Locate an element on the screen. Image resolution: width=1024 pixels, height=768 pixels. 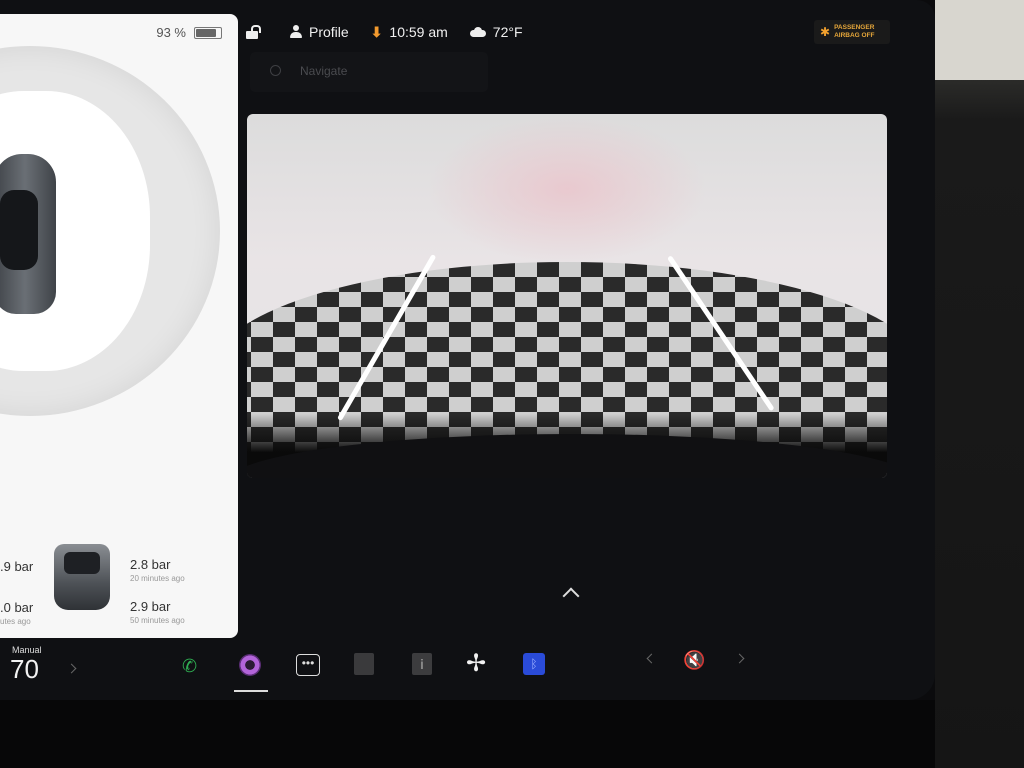
mute-icon: 🔇 is located at coordinates (694, 660).